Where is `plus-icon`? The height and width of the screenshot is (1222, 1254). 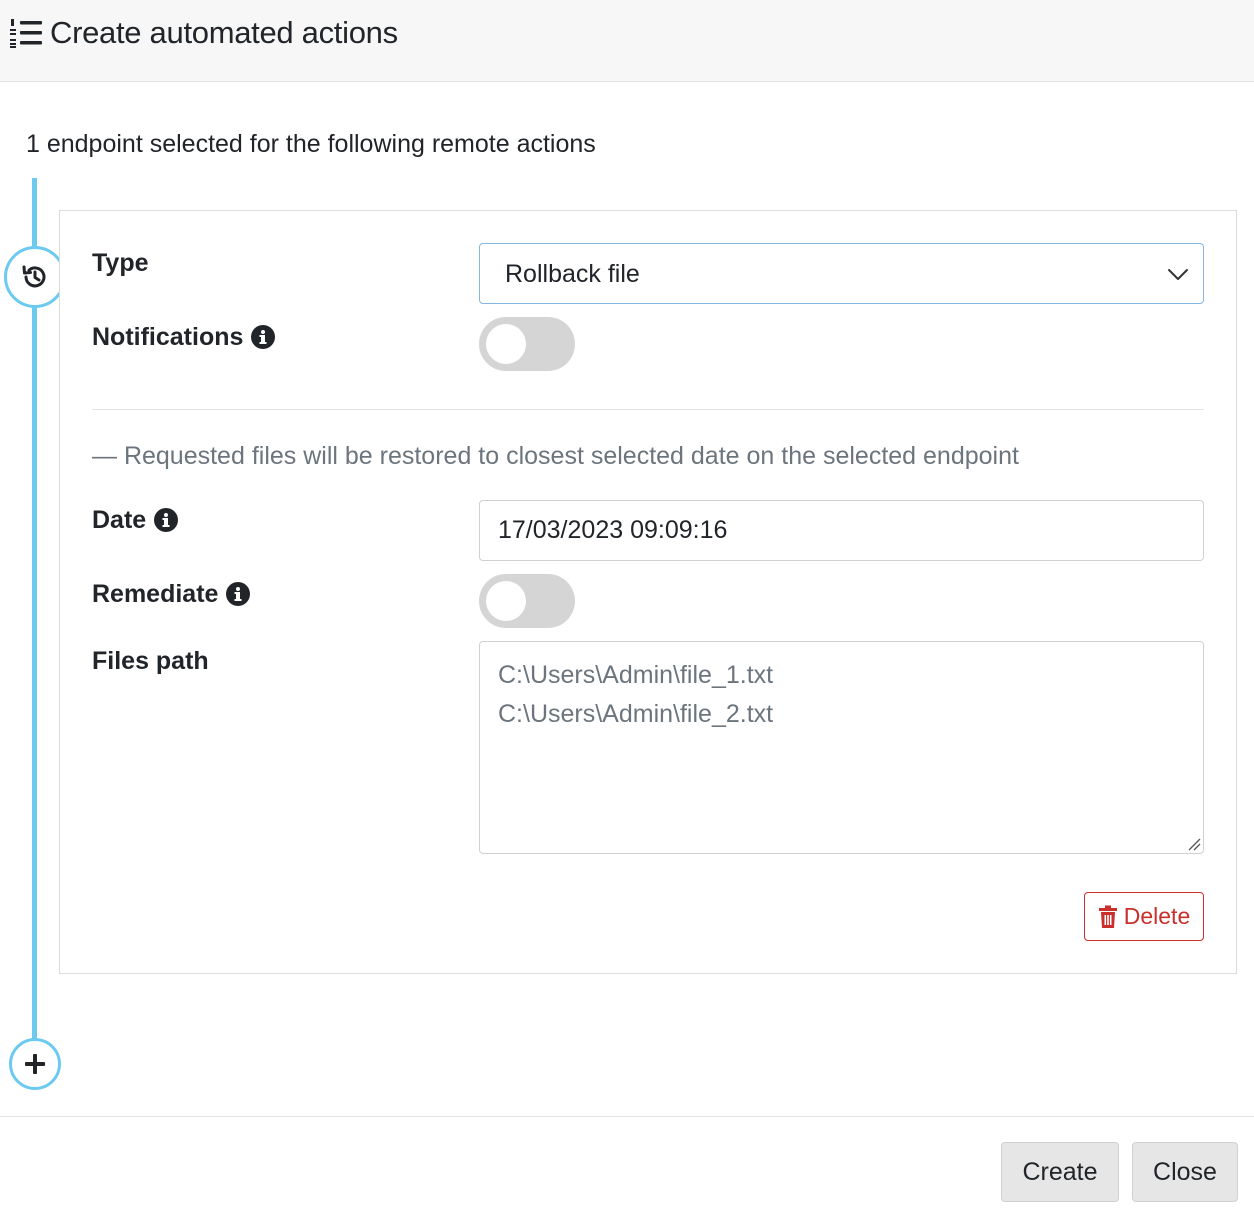 plus-icon is located at coordinates (35, 1064).